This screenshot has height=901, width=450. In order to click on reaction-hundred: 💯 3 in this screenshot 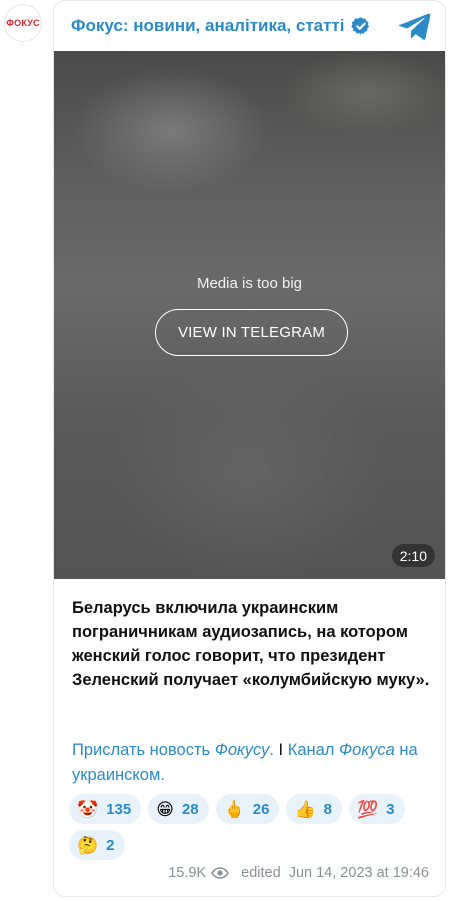, I will do `click(377, 809)`.